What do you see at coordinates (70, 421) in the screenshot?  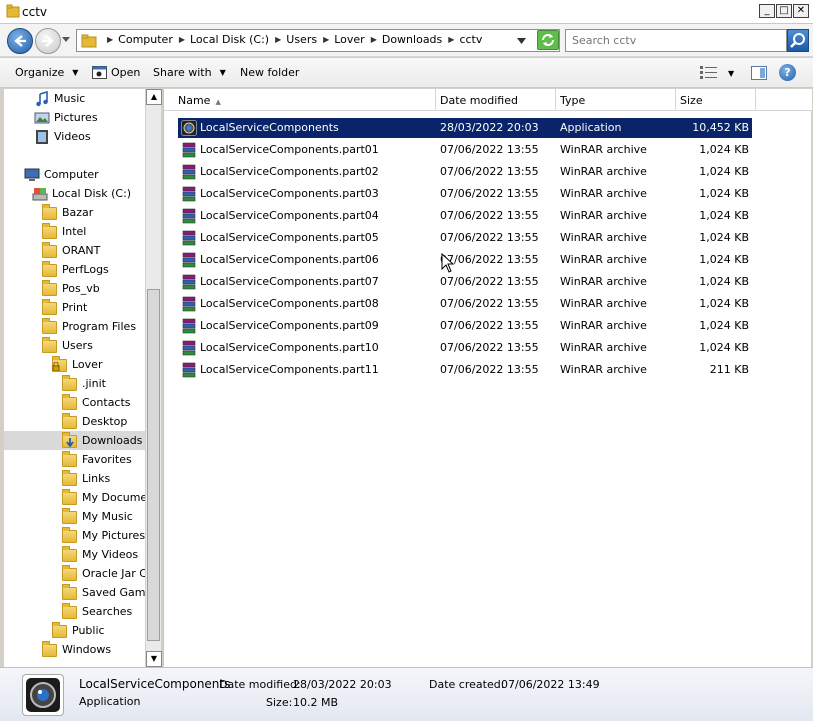 I see `desktop-icon` at bounding box center [70, 421].